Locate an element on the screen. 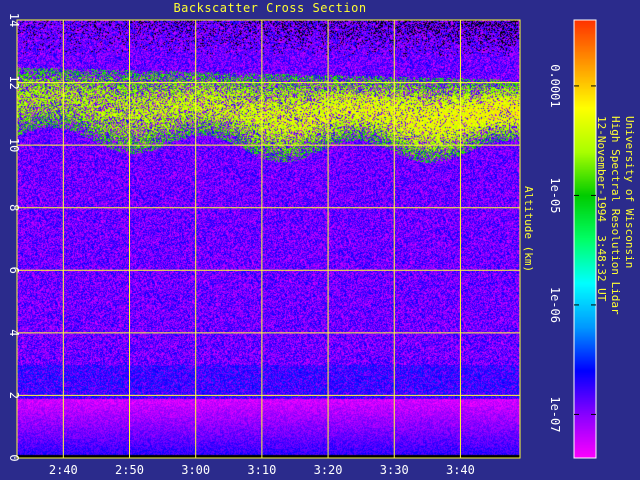 Image resolution: width=640 pixels, height=480 pixels. colorbar-tick-label: 1e-07 is located at coordinates (555, 414).